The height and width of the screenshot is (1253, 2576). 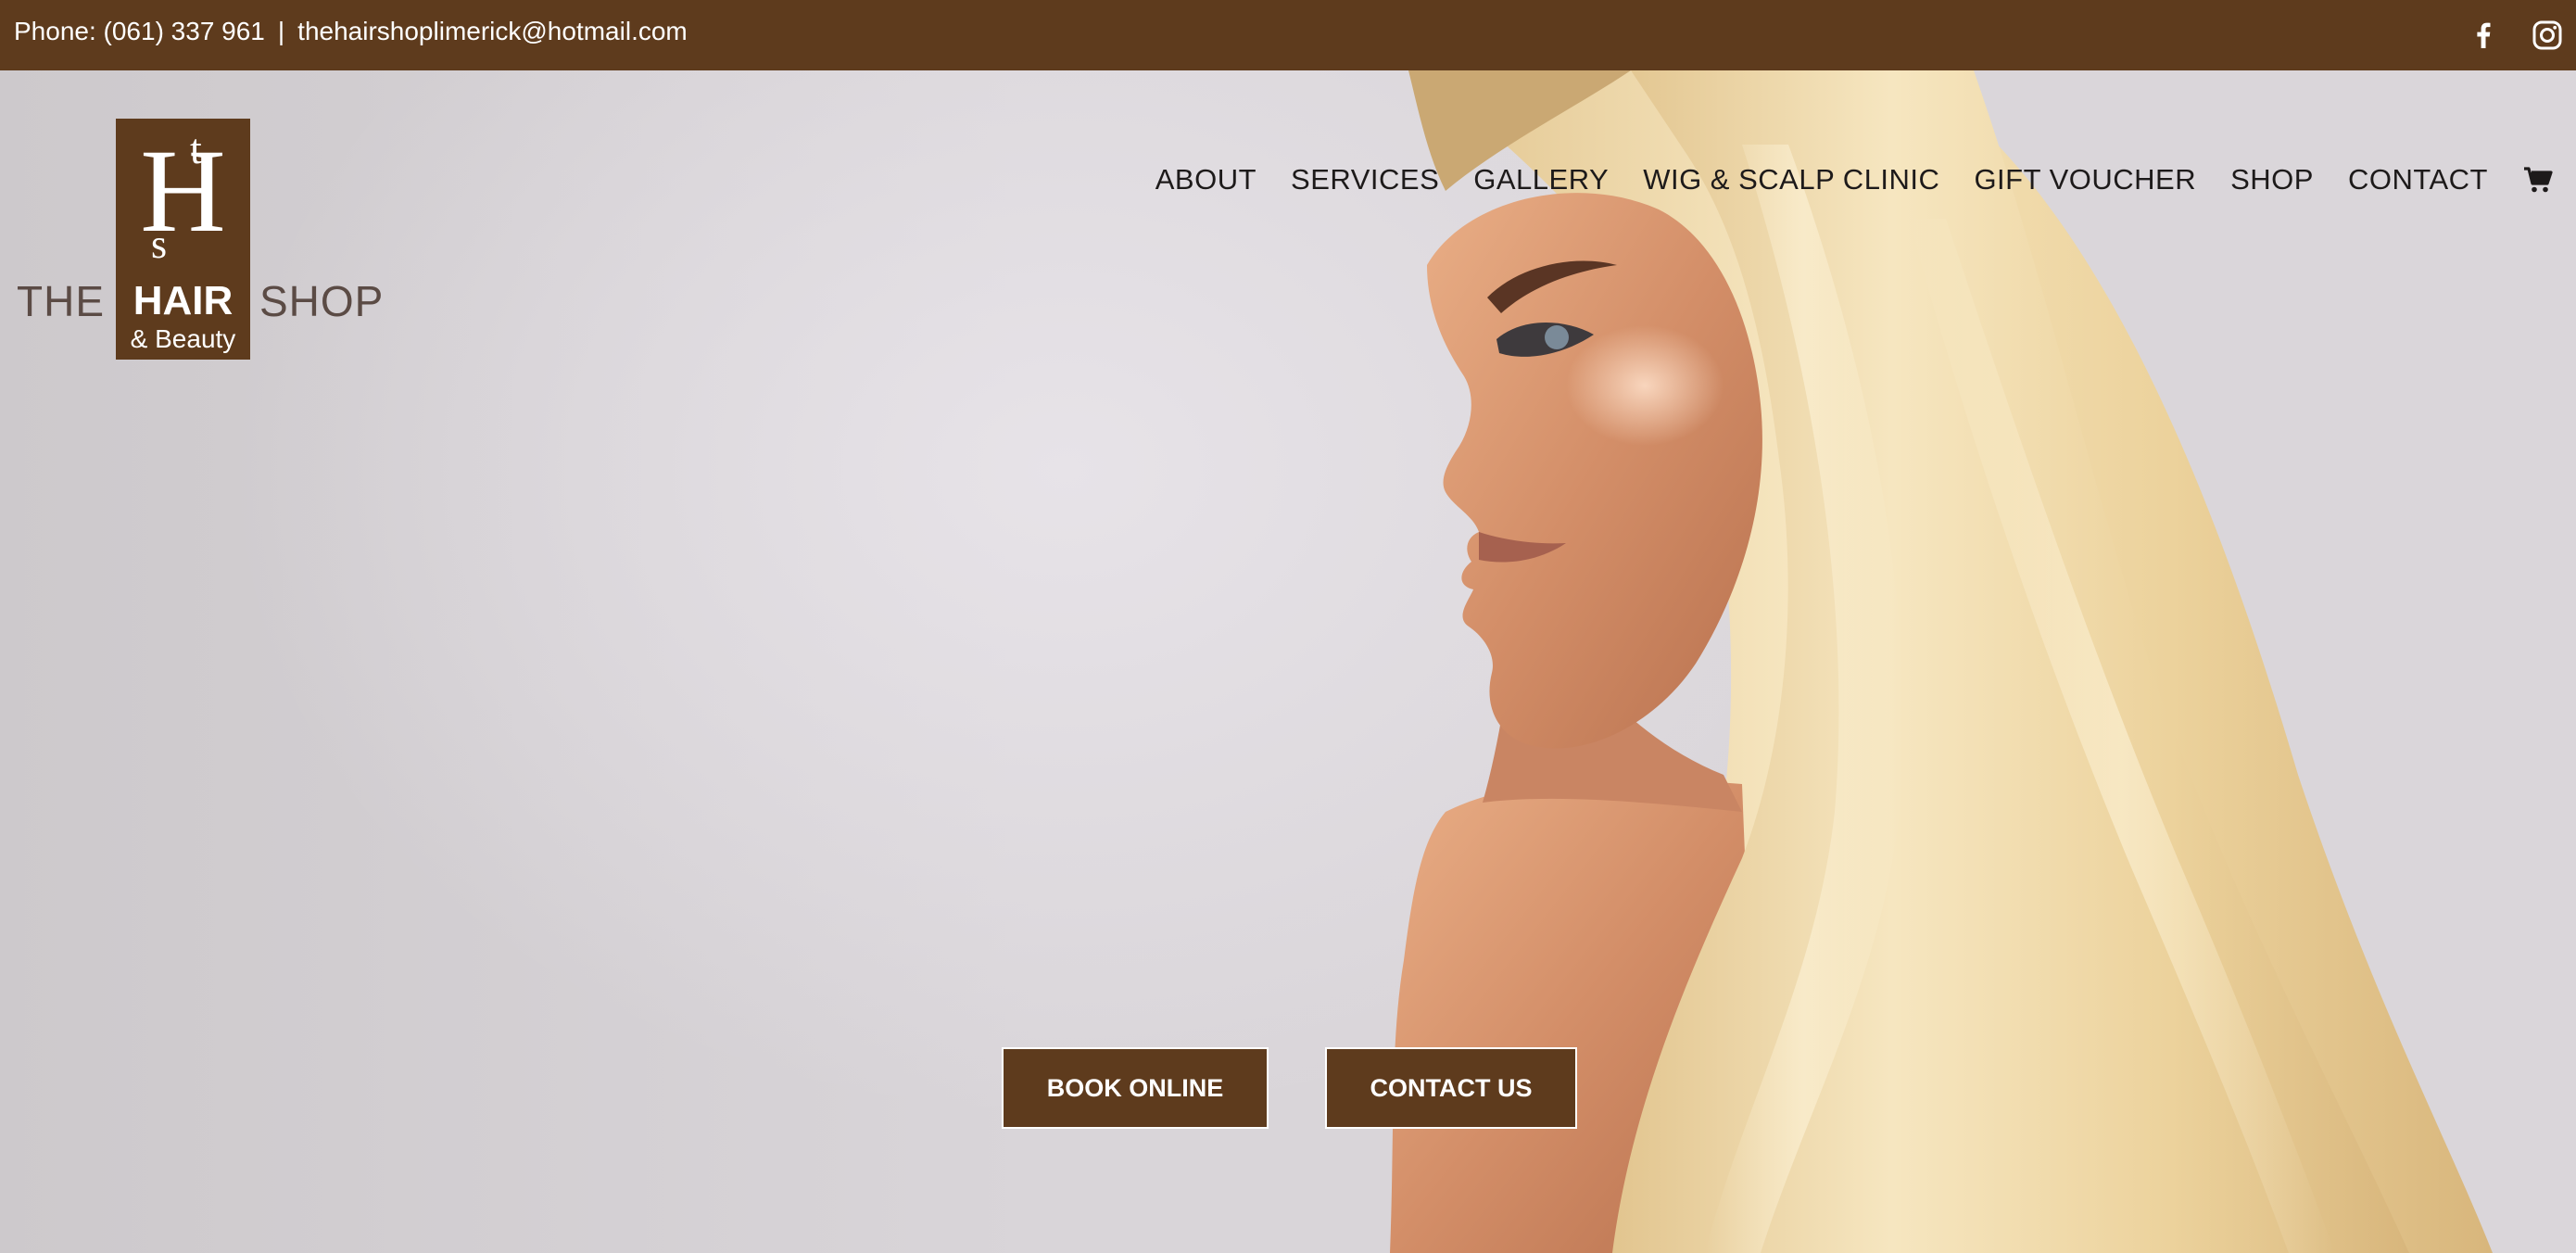 I want to click on logo: H t s HAIR & Beauty THE SHOP, so click(x=202, y=240).